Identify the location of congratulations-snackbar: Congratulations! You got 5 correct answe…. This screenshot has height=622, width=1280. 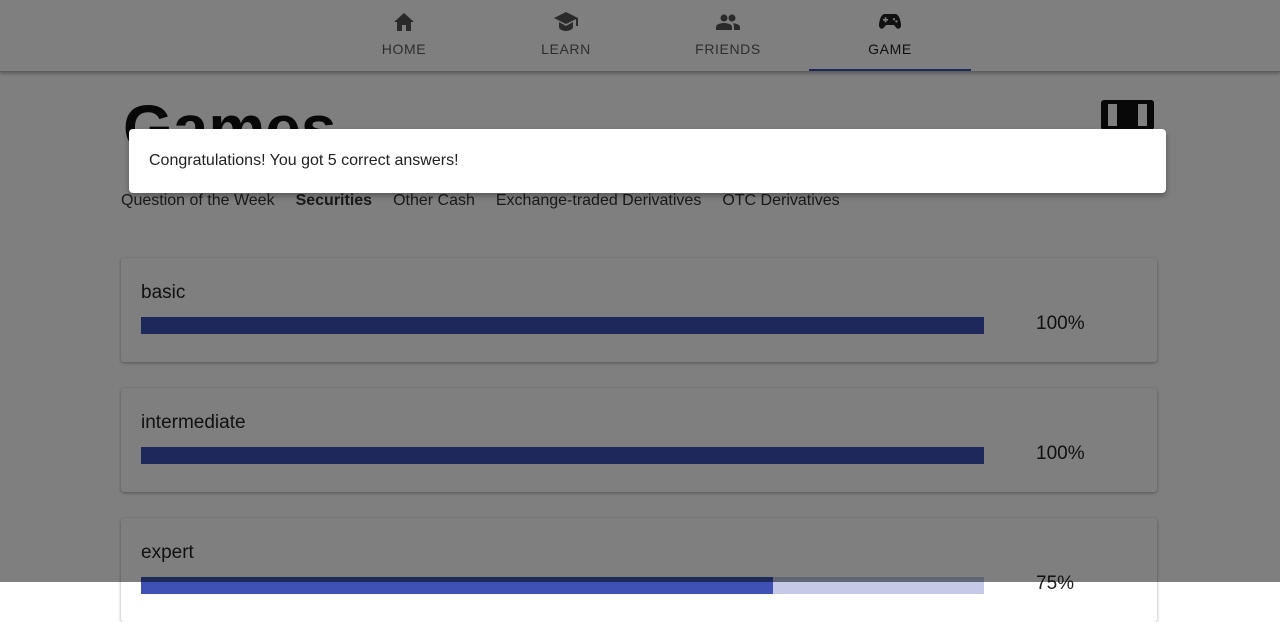
(647, 161).